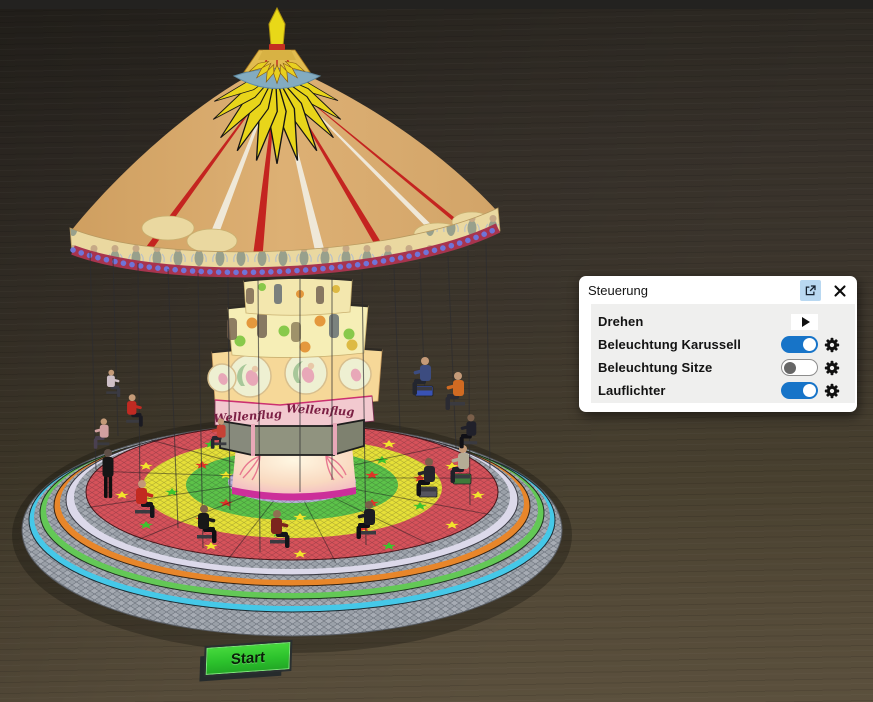  Describe the element at coordinates (723, 390) in the screenshot. I see `row-lauflichter: Lauflichter` at that location.